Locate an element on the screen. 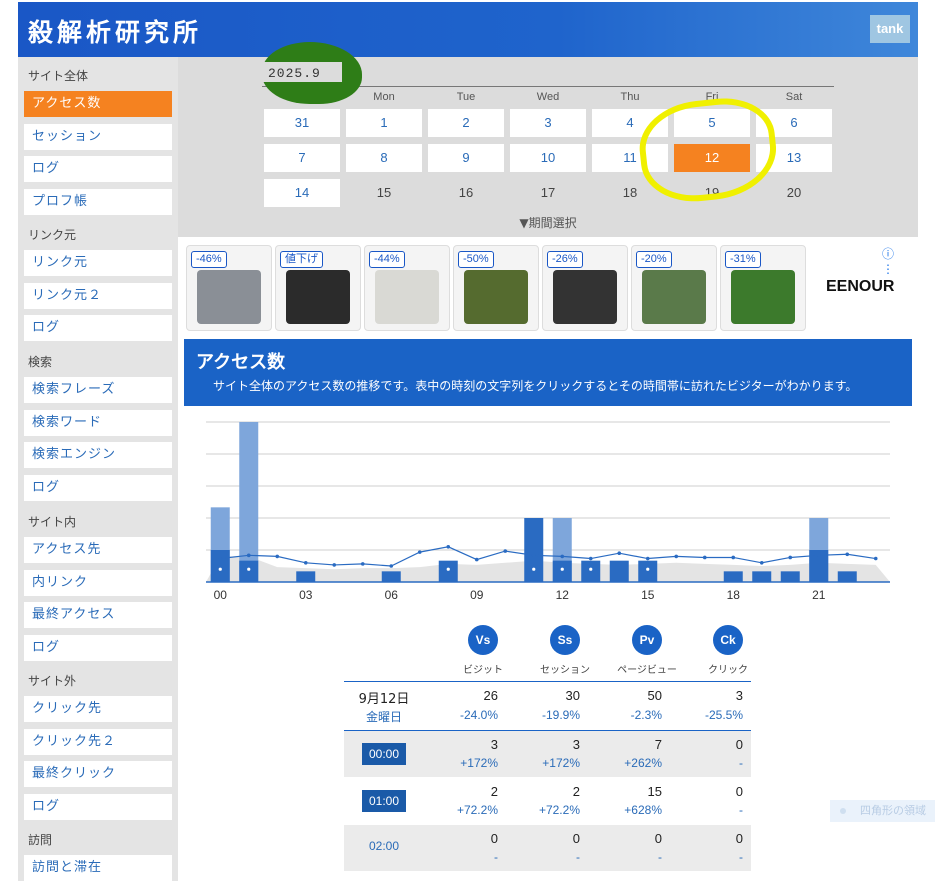  metric-label: セッション is located at coordinates (565, 670).